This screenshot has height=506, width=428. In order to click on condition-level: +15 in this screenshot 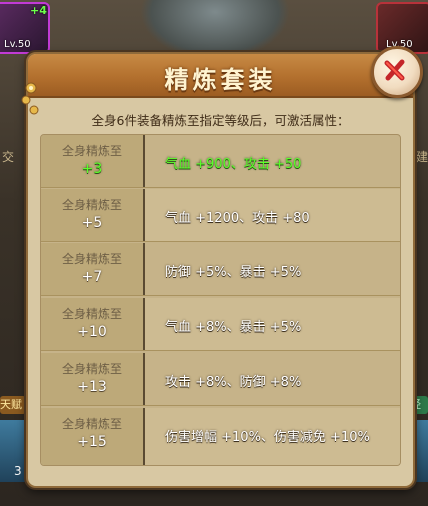, I will do `click(92, 442)`.